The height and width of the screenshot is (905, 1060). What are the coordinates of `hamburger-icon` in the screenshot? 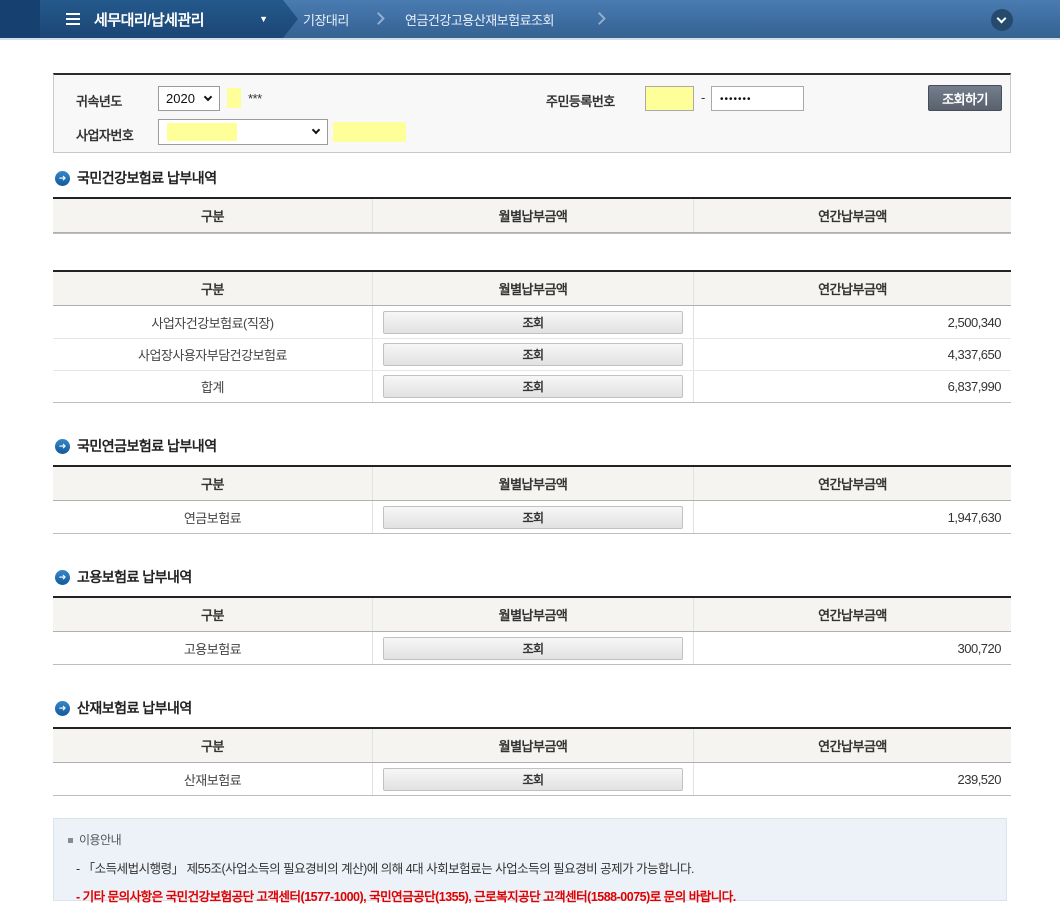 It's located at (73, 19).